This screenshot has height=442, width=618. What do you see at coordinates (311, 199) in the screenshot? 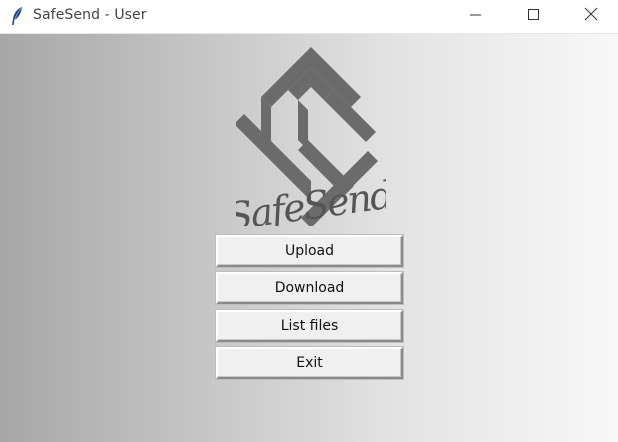
I see `logo-text: SafeSend` at bounding box center [311, 199].